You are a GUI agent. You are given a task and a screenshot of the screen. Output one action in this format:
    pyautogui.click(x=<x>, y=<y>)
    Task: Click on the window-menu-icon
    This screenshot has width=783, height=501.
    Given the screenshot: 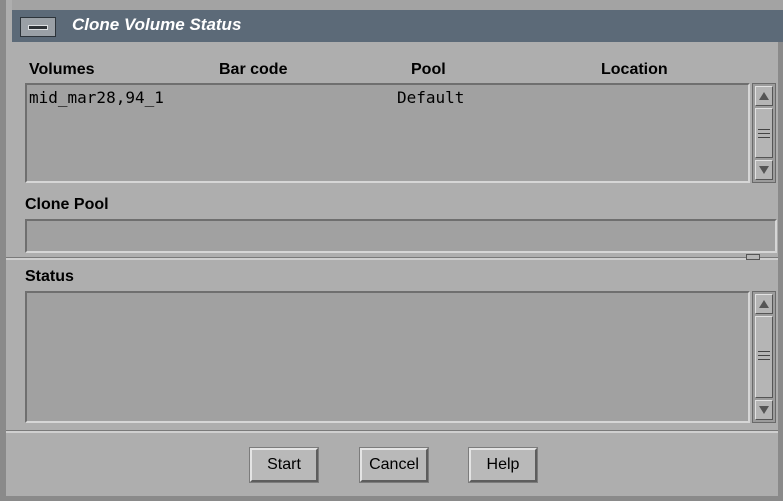 What is the action you would take?
    pyautogui.click(x=38, y=27)
    